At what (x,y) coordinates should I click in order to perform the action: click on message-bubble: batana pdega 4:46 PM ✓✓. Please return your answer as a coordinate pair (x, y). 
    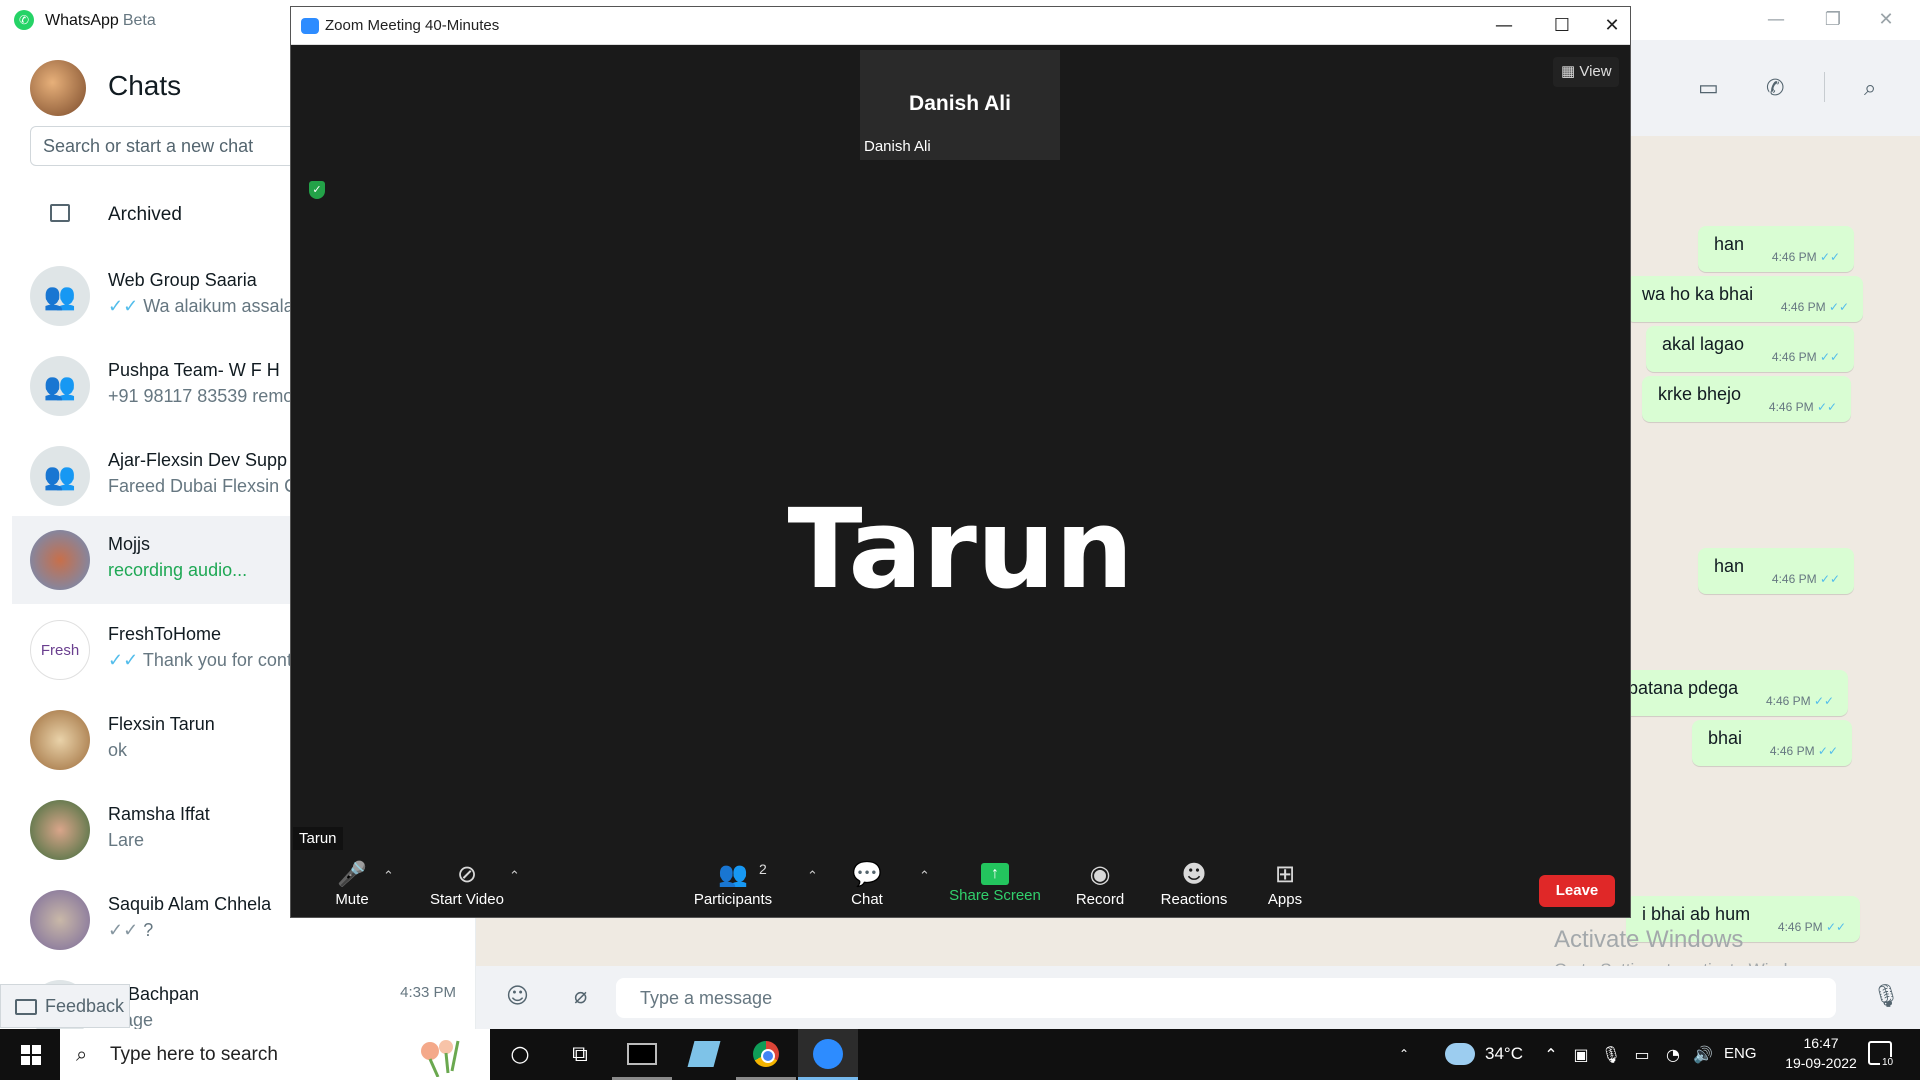
    Looking at the image, I should click on (1730, 693).